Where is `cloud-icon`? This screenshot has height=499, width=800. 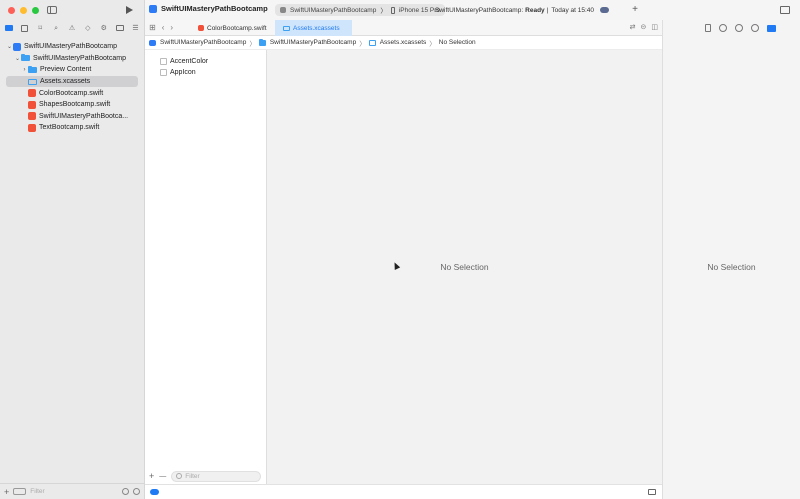
cloud-icon is located at coordinates (604, 10).